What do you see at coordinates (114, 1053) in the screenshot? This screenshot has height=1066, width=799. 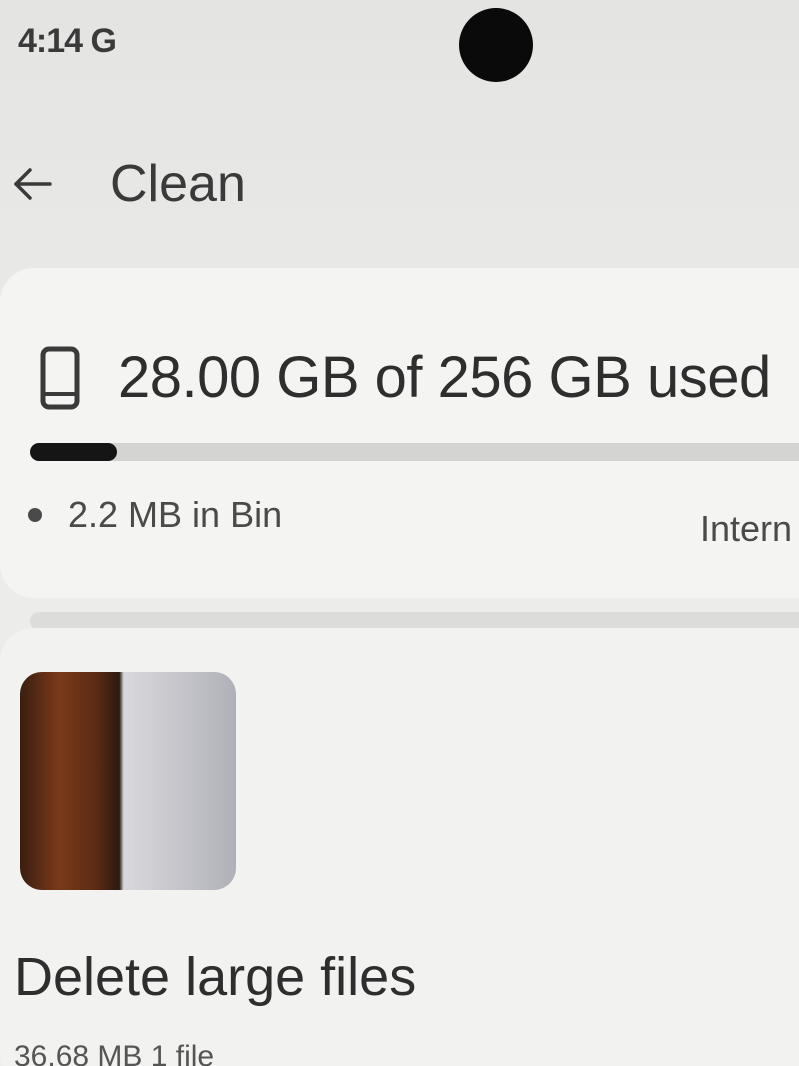 I see `card-subtitle: 36.68 MB 1 file` at bounding box center [114, 1053].